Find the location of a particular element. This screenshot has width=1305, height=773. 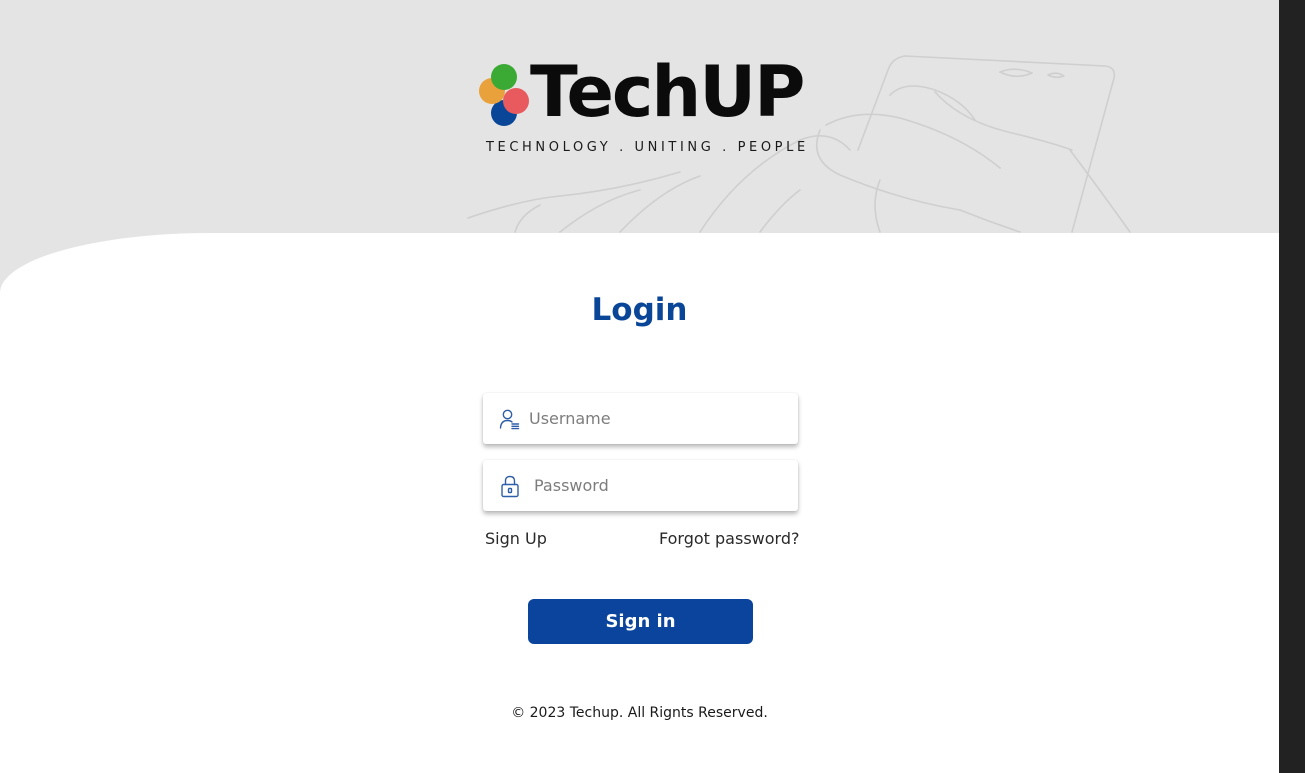

password-input is located at coordinates (664, 485).